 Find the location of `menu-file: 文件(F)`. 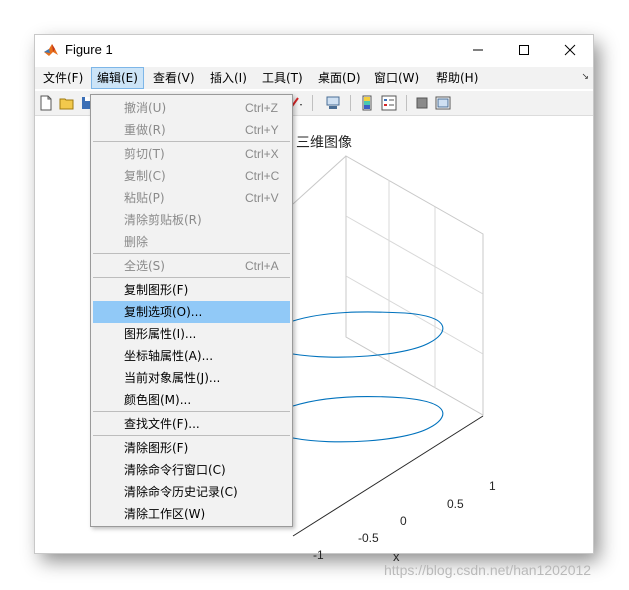

menu-file: 文件(F) is located at coordinates (63, 78).